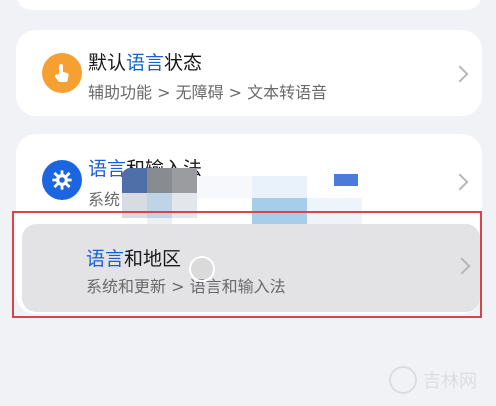  Describe the element at coordinates (62, 180) in the screenshot. I see `gear-icon` at that location.